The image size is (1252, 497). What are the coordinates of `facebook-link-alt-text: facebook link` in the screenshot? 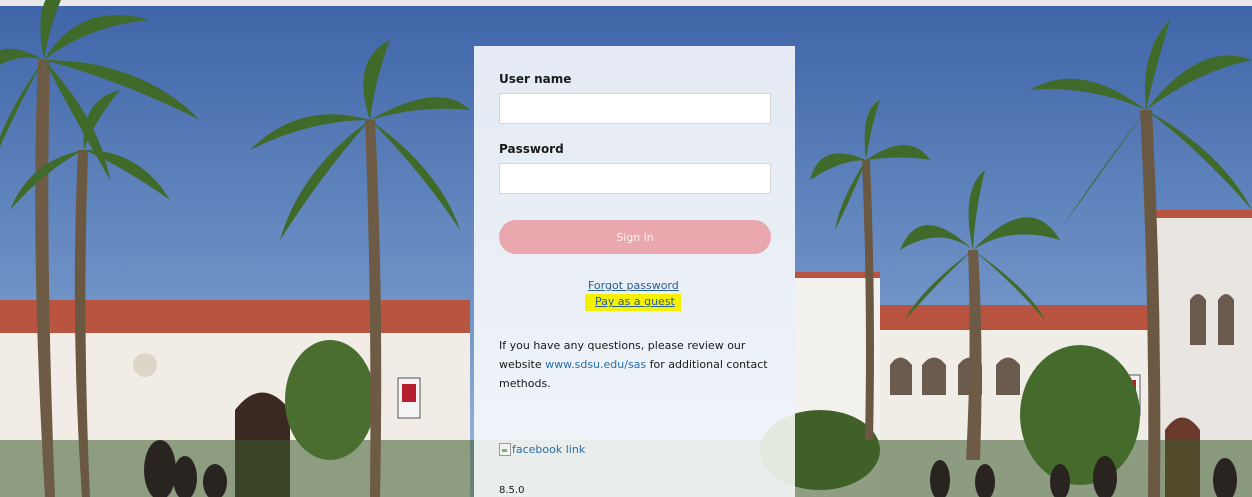 It's located at (549, 449).